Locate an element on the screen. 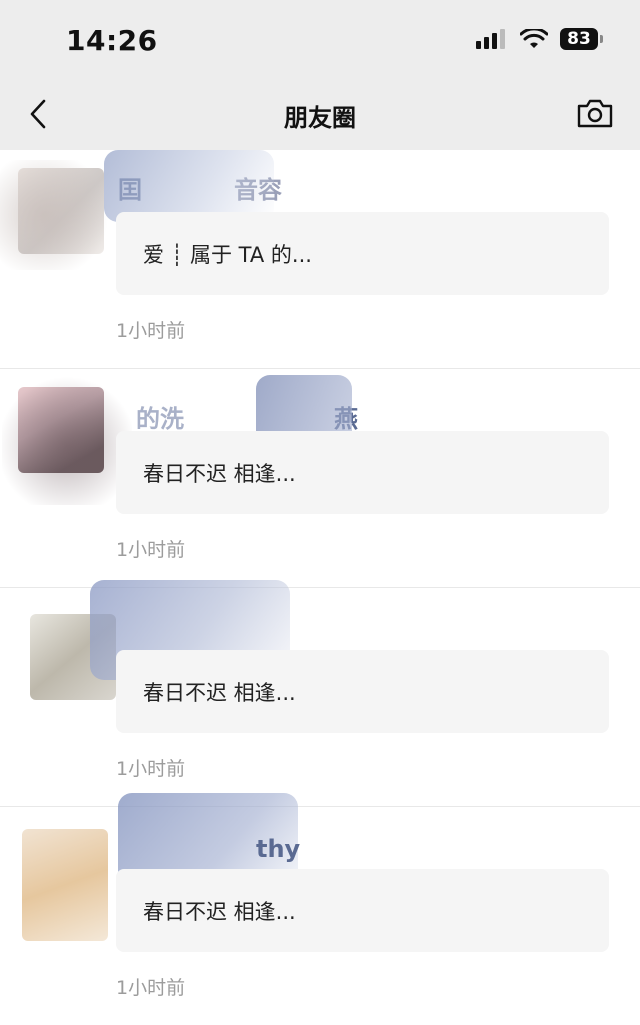 The height and width of the screenshot is (1025, 640). signal-icon is located at coordinates (490, 39).